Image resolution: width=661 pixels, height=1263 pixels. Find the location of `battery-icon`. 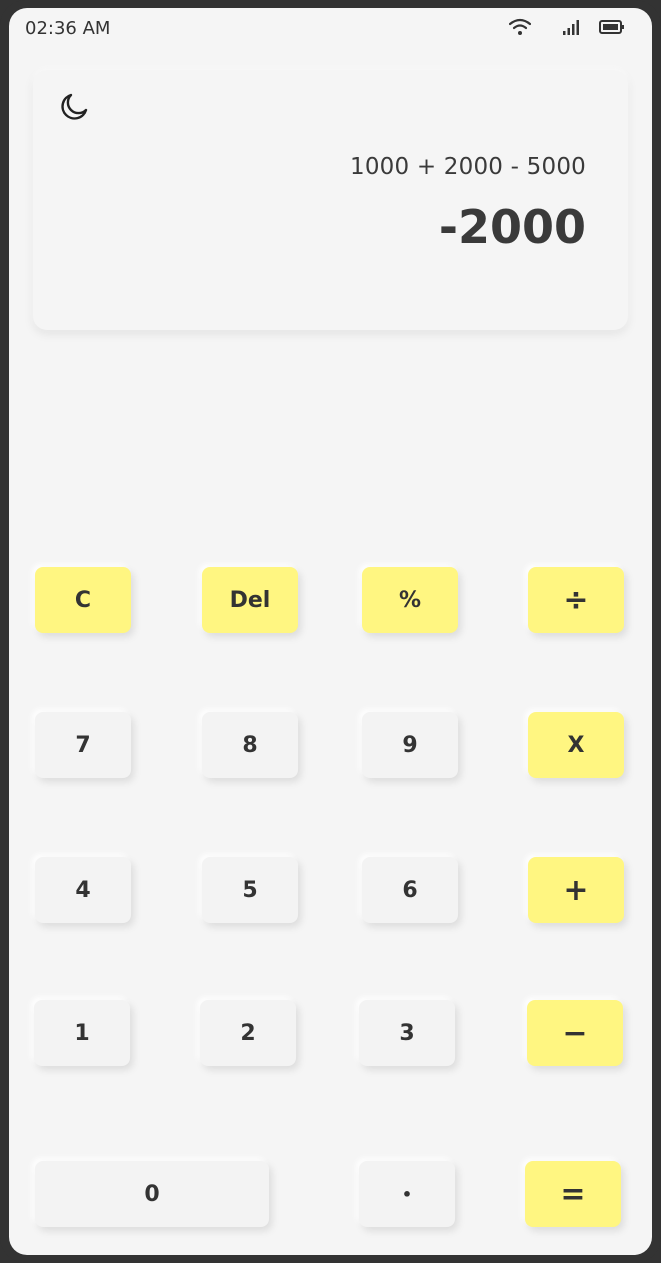

battery-icon is located at coordinates (612, 27).